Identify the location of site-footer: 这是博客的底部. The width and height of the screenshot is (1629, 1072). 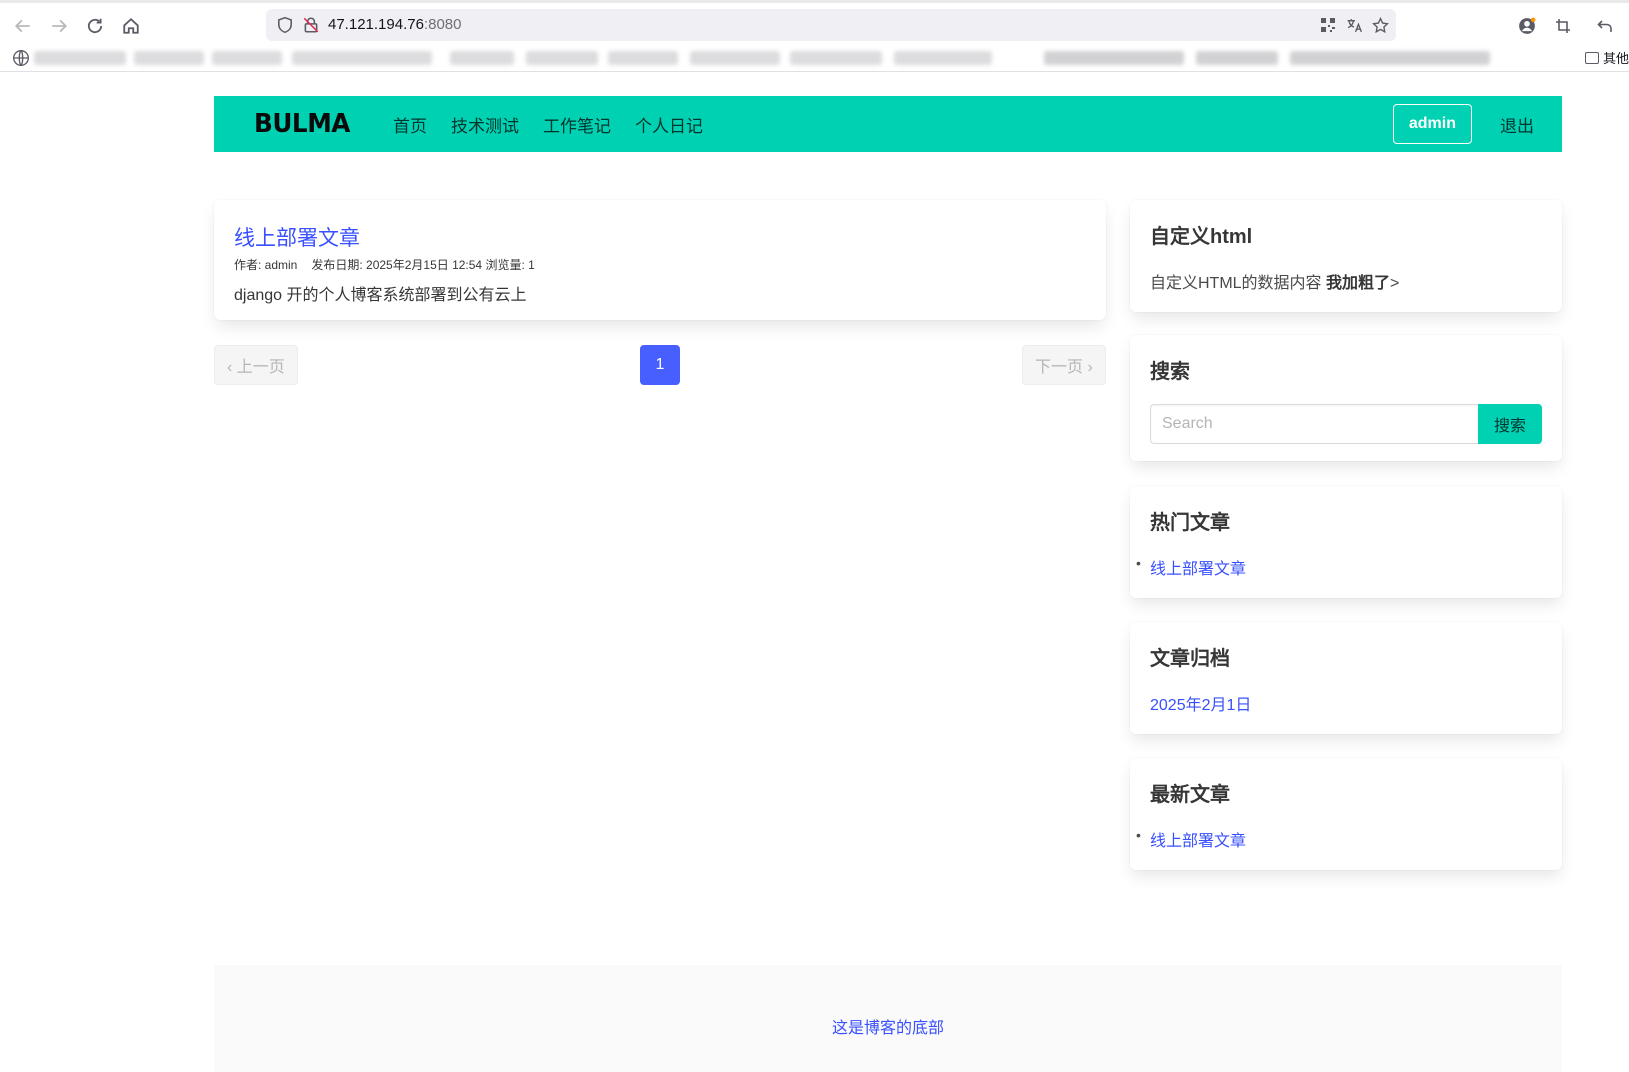
(888, 1018).